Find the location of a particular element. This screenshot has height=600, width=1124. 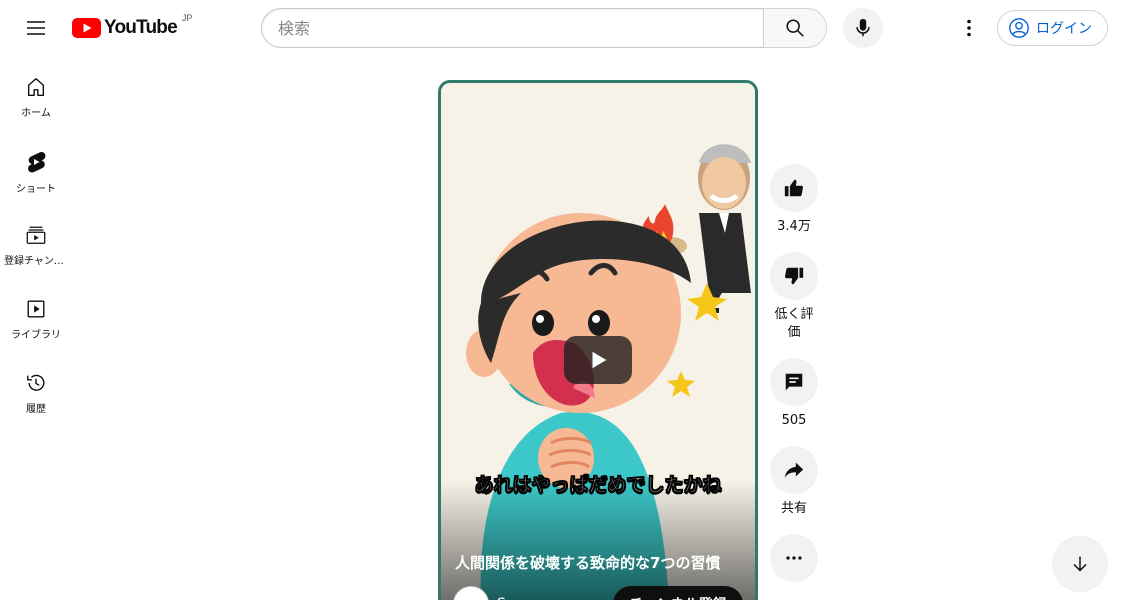

country-code: JP is located at coordinates (187, 18).